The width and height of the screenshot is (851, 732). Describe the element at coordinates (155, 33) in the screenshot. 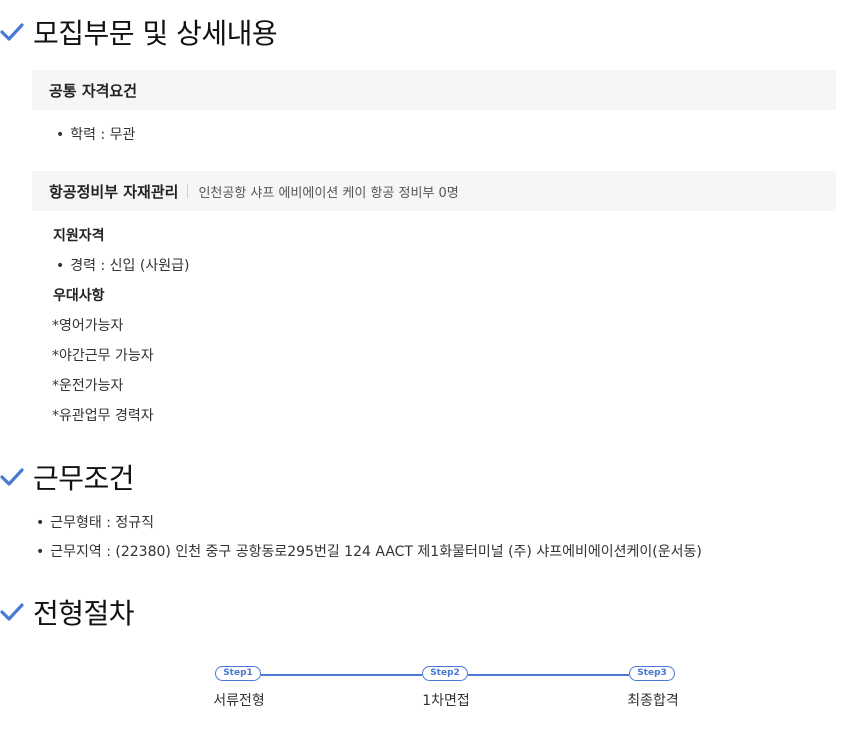

I see `section-title-text: 모집부문 및 상세내용` at that location.